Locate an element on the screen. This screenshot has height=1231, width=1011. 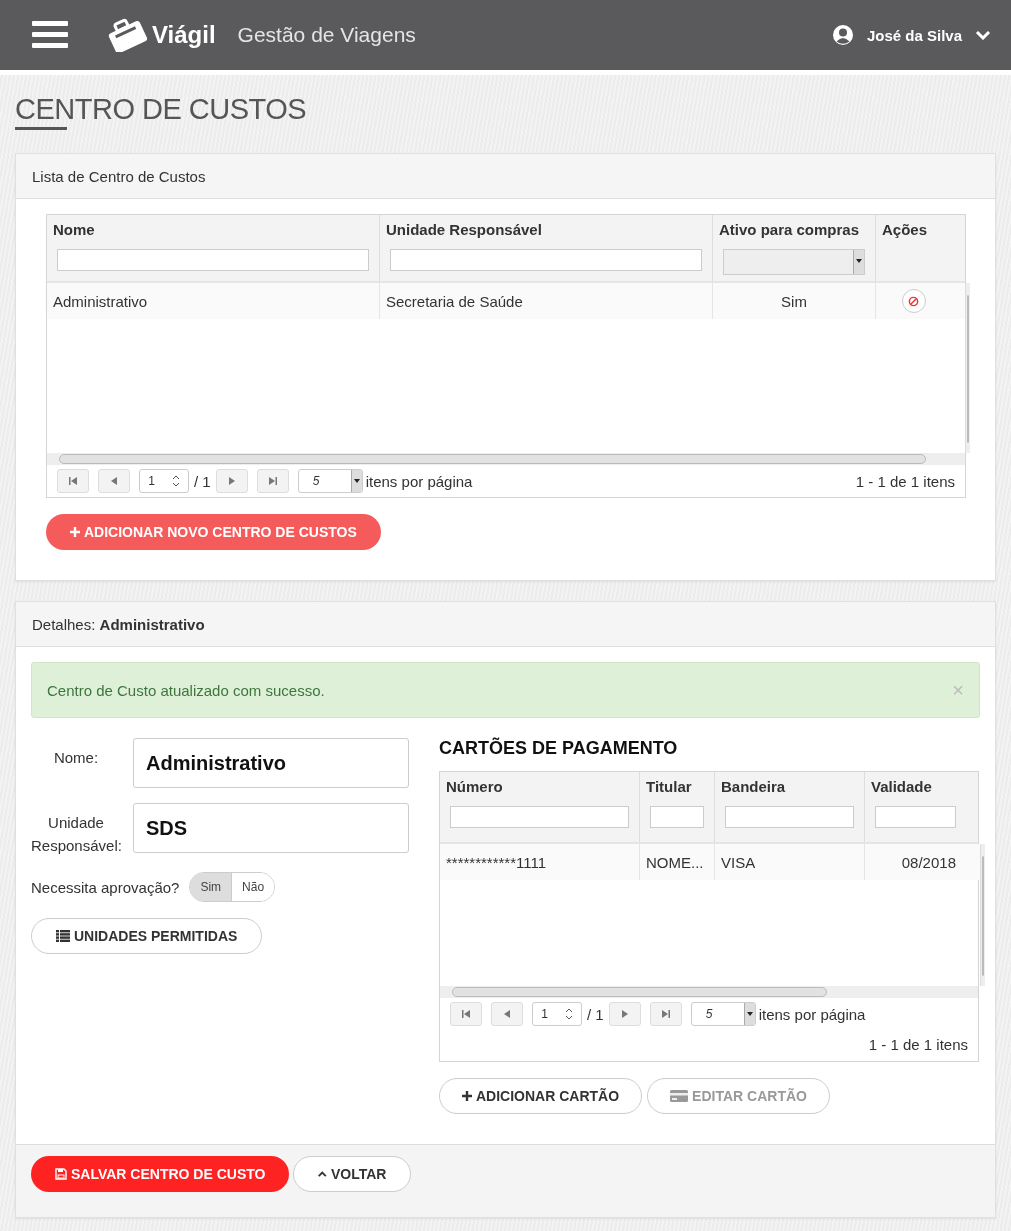
menu-icon is located at coordinates (50, 35).